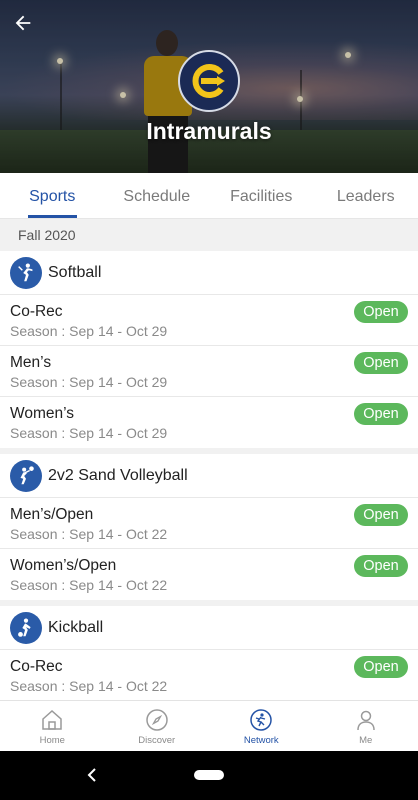 Image resolution: width=418 pixels, height=800 pixels. What do you see at coordinates (366, 740) in the screenshot?
I see `nav-label: Me` at bounding box center [366, 740].